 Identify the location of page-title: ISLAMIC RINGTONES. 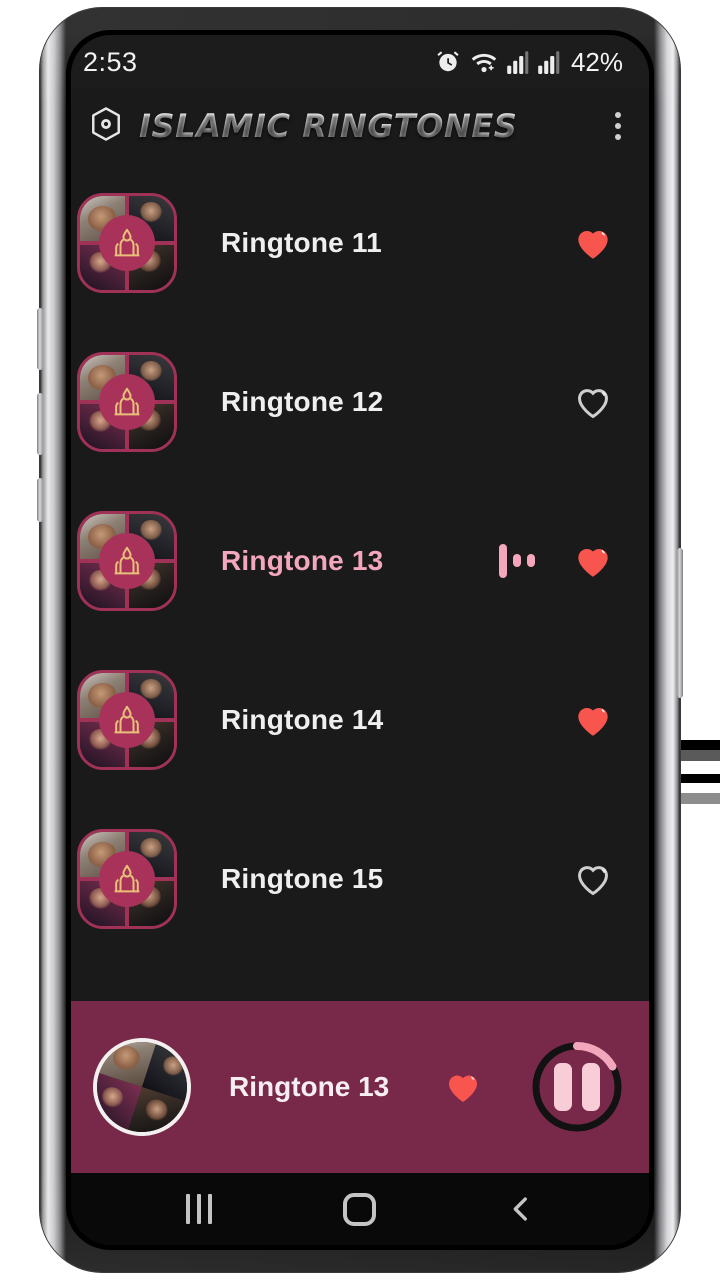
(366, 126).